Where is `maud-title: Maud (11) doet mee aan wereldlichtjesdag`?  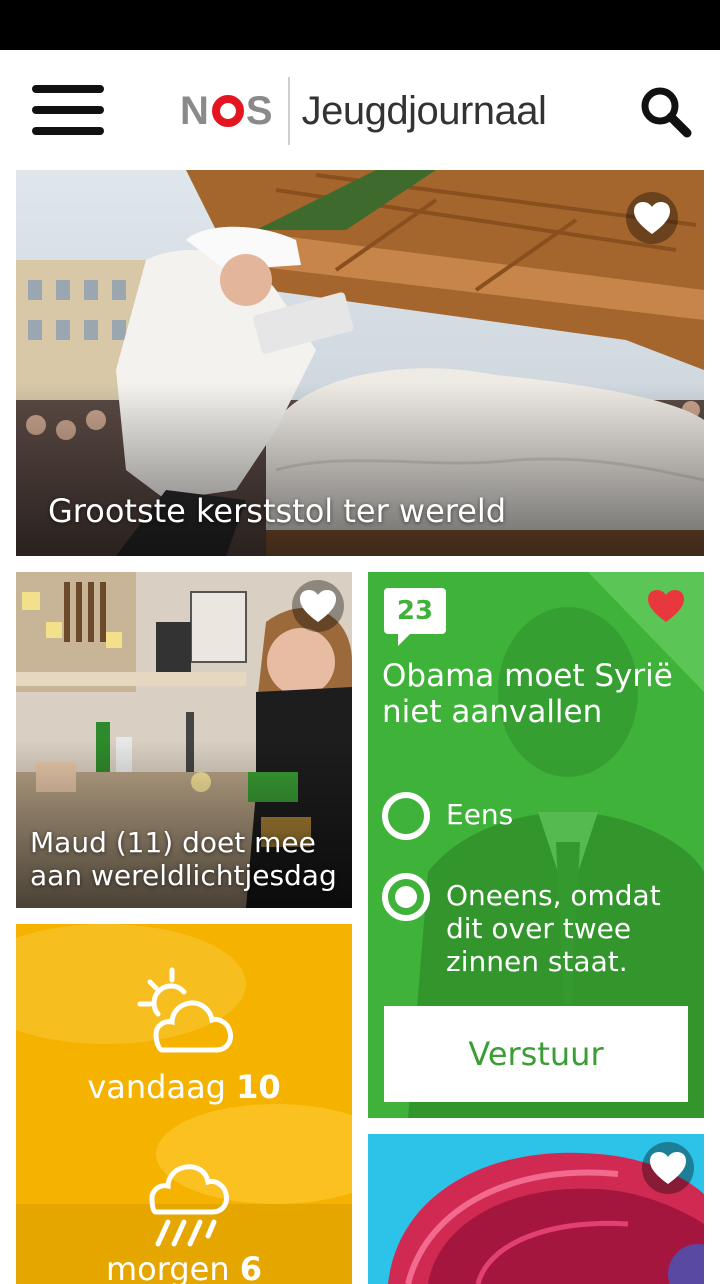
maud-title: Maud (11) doet mee aan wereldlichtjesdag is located at coordinates (183, 859).